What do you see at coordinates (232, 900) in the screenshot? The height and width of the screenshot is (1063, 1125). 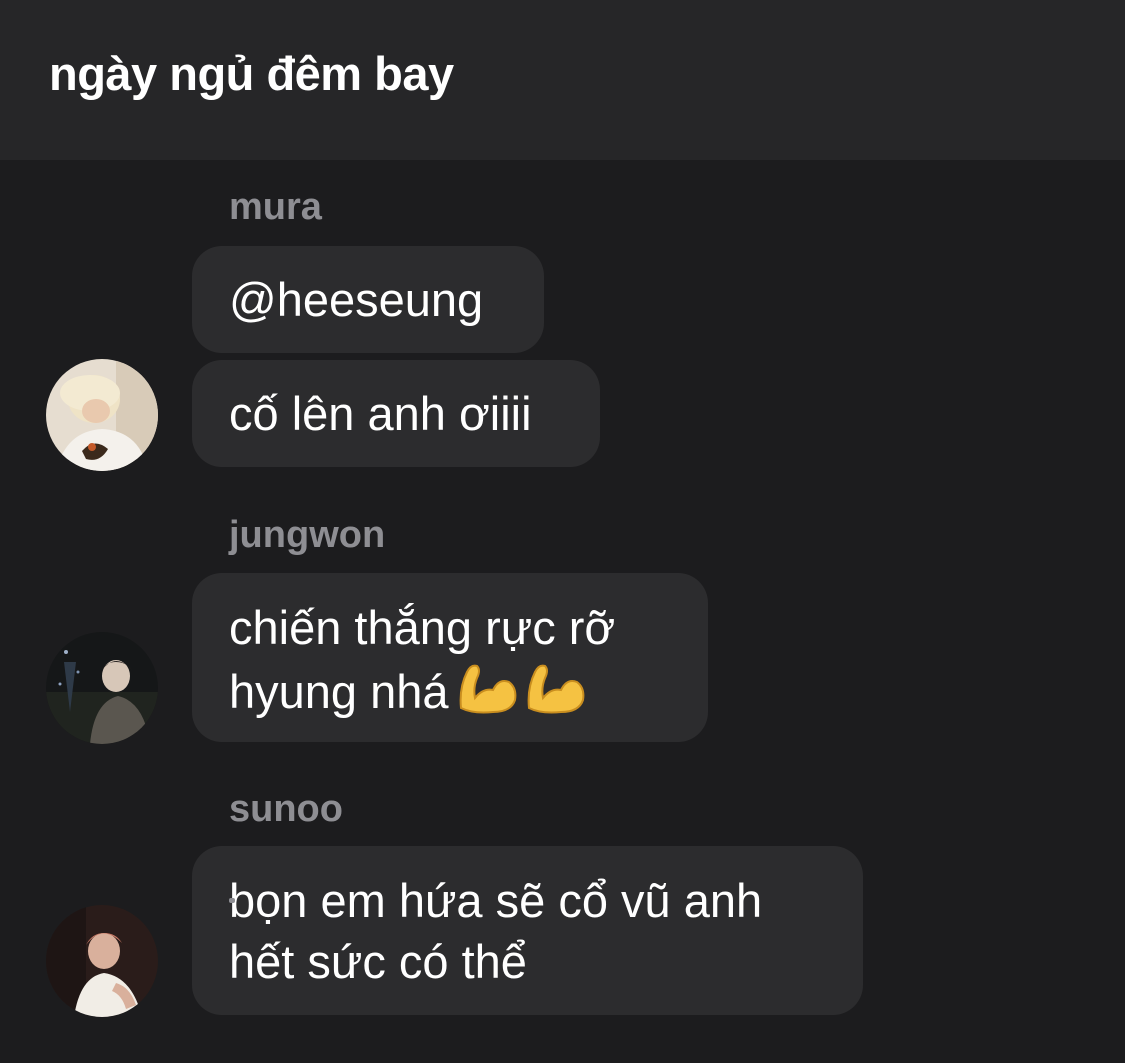 I see `next-sender-cutoff` at bounding box center [232, 900].